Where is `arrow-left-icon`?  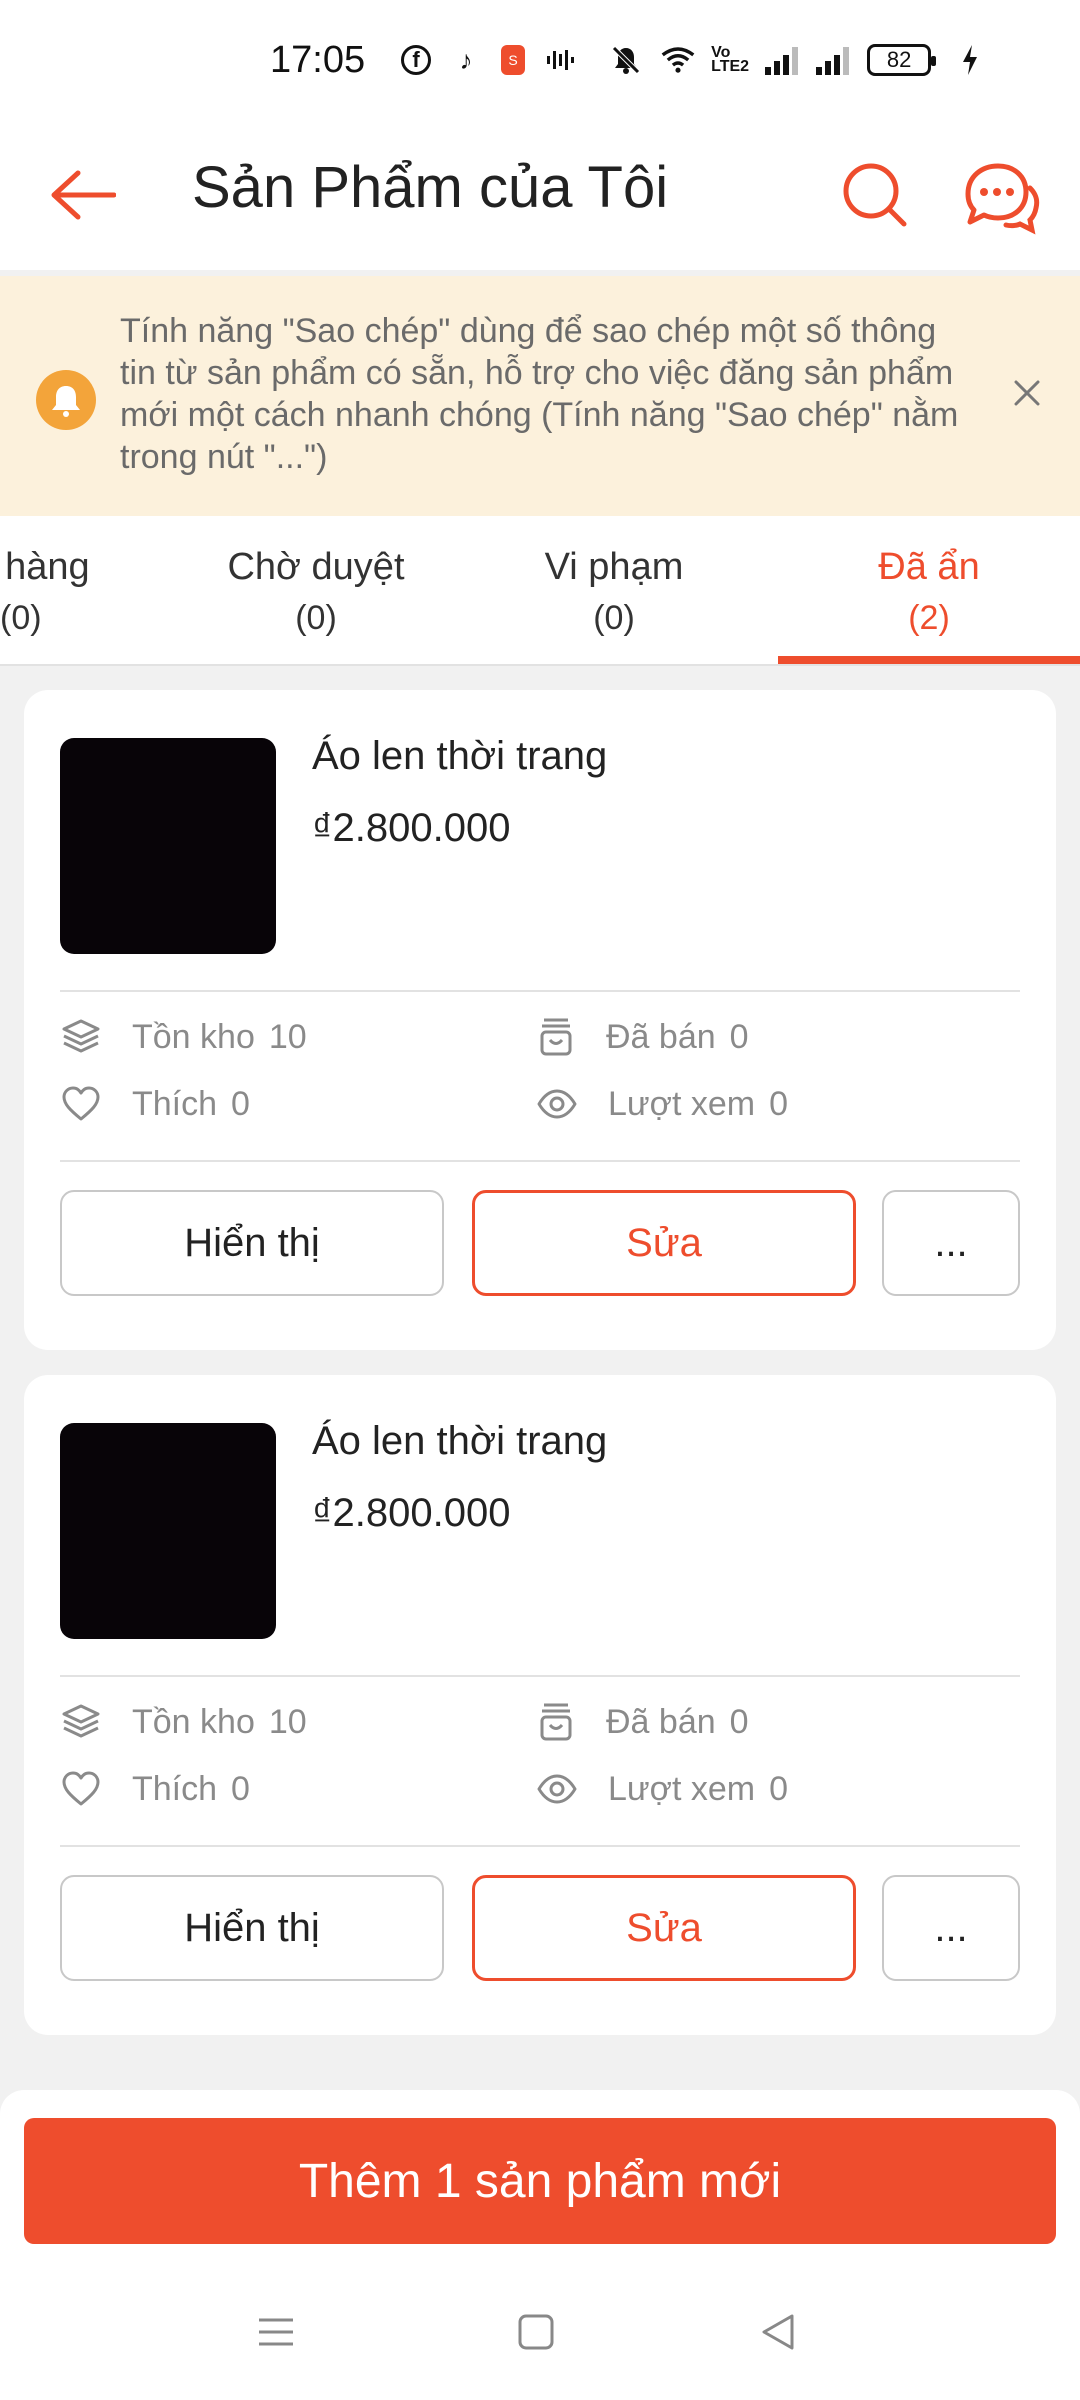
arrow-left-icon is located at coordinates (83, 195).